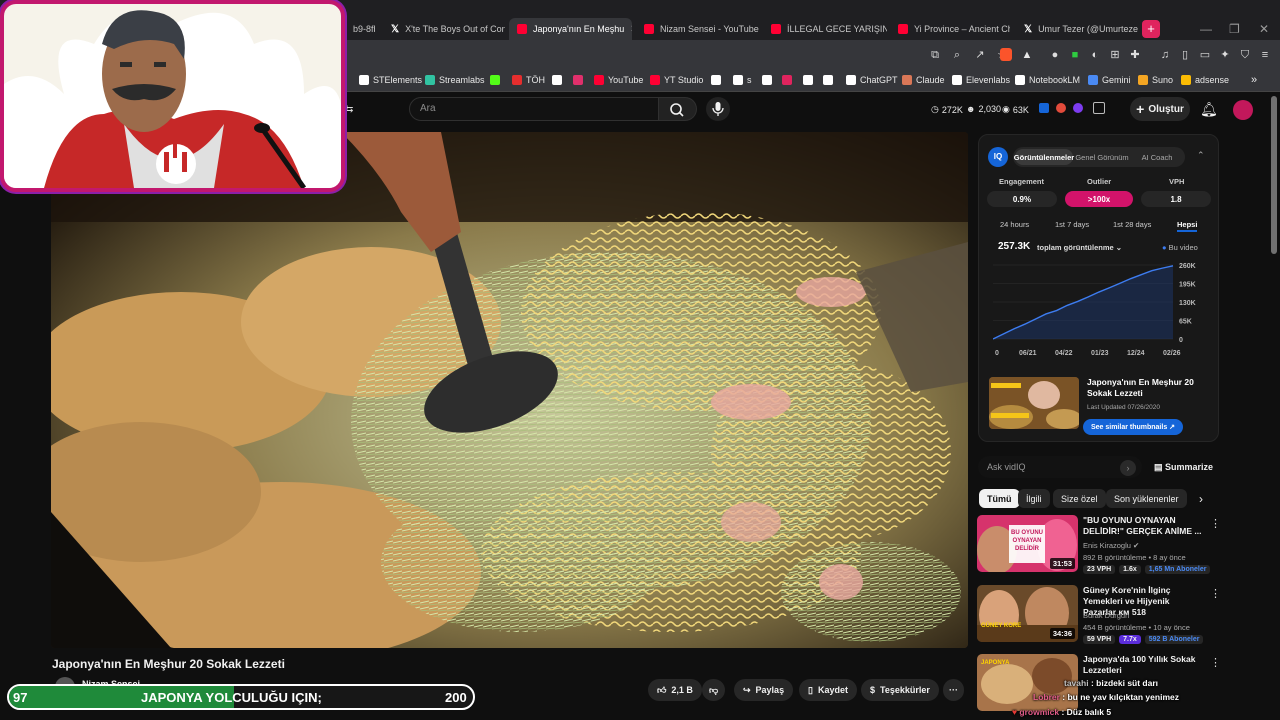 This screenshot has width=1280, height=720. I want to click on range-all: Hepsi, so click(1187, 226).